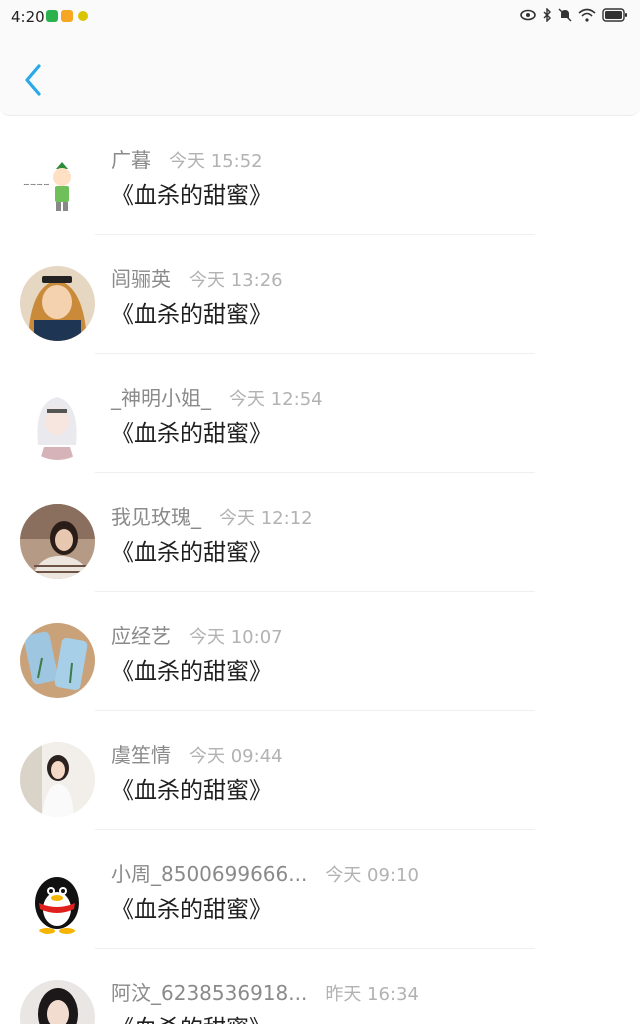 The width and height of the screenshot is (640, 1024). What do you see at coordinates (236, 637) in the screenshot?
I see `read-time: 今天 10:07` at bounding box center [236, 637].